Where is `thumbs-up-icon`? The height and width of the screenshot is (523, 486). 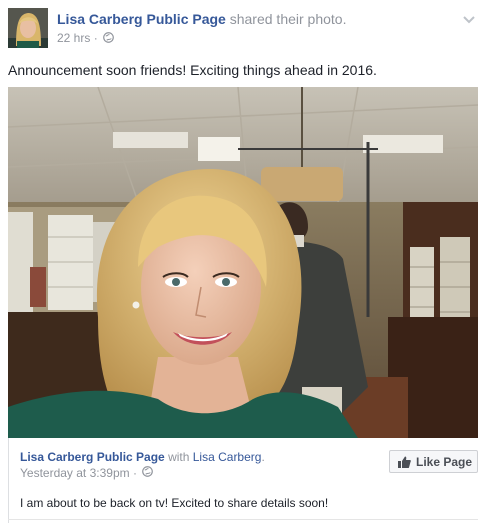 thumbs-up-icon is located at coordinates (404, 463).